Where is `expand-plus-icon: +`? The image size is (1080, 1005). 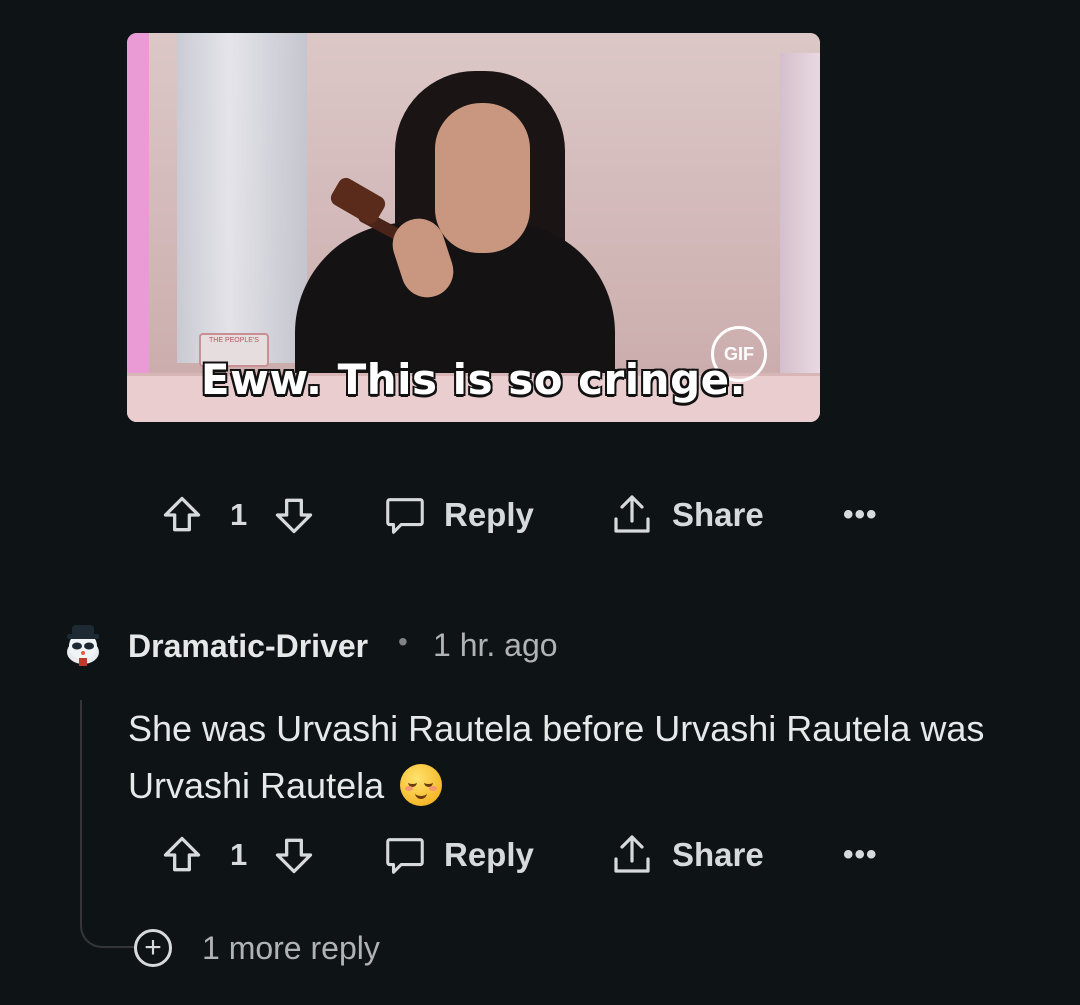
expand-plus-icon: + is located at coordinates (153, 948).